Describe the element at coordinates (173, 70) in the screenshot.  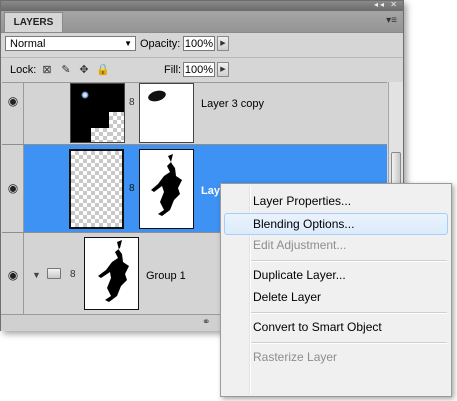
I see `fill-label: Fill:` at that location.